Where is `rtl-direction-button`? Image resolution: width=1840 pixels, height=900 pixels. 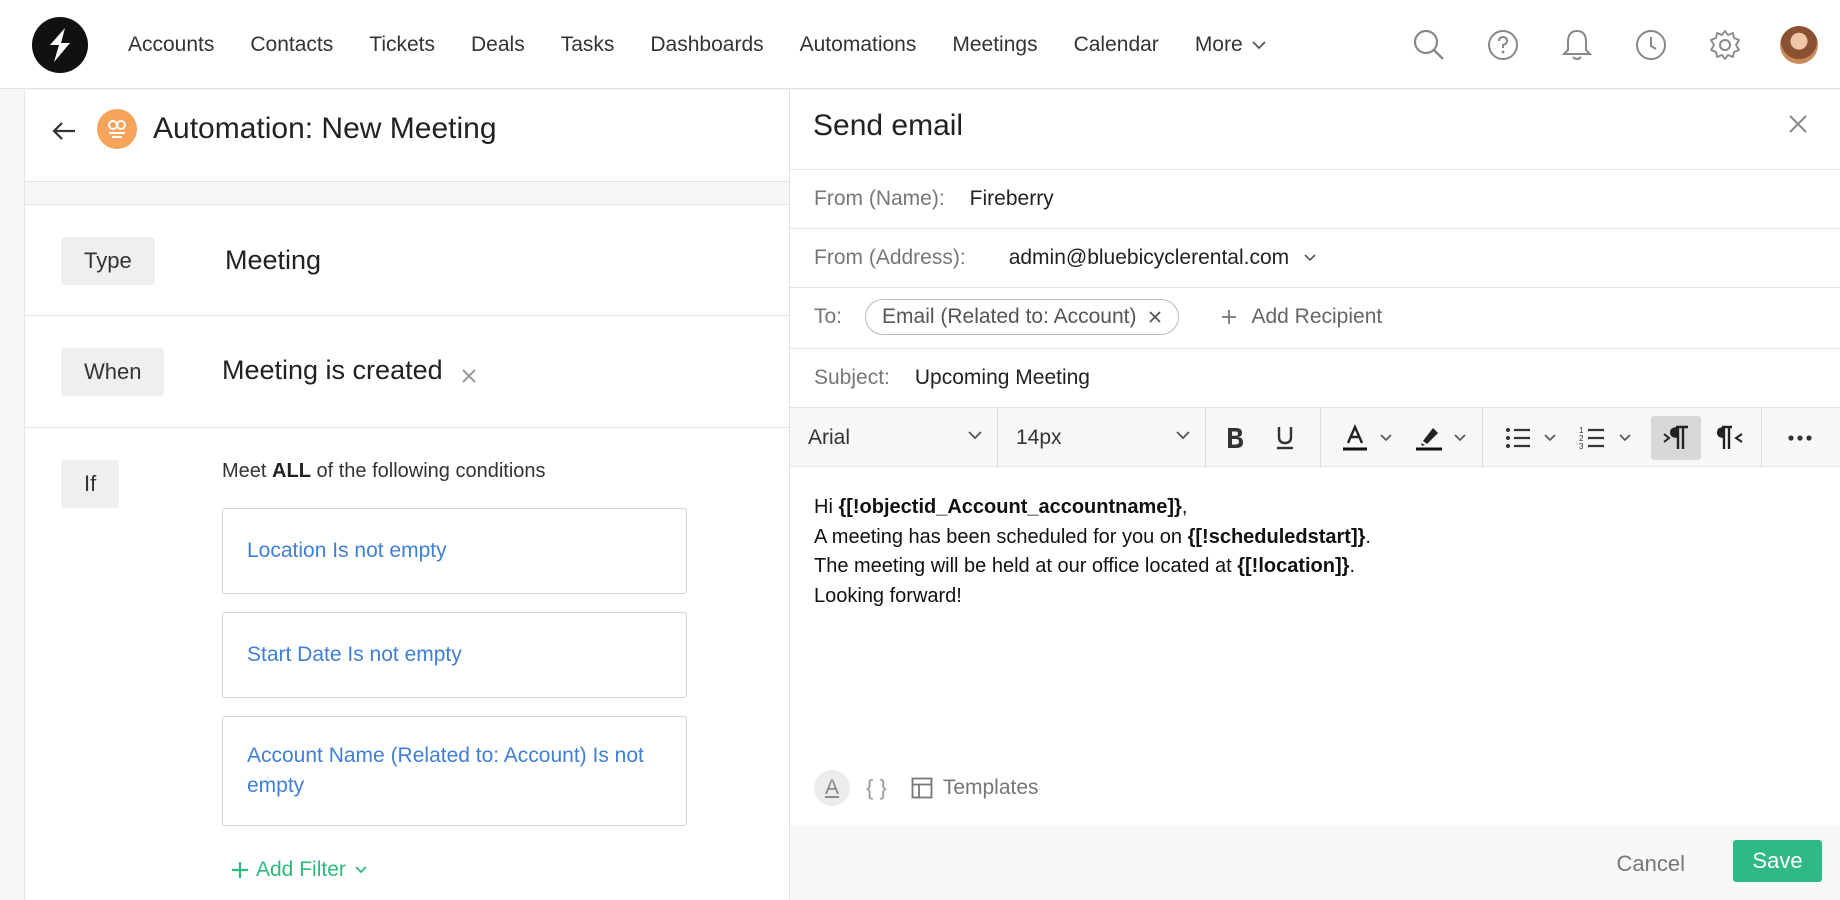 rtl-direction-button is located at coordinates (1730, 438).